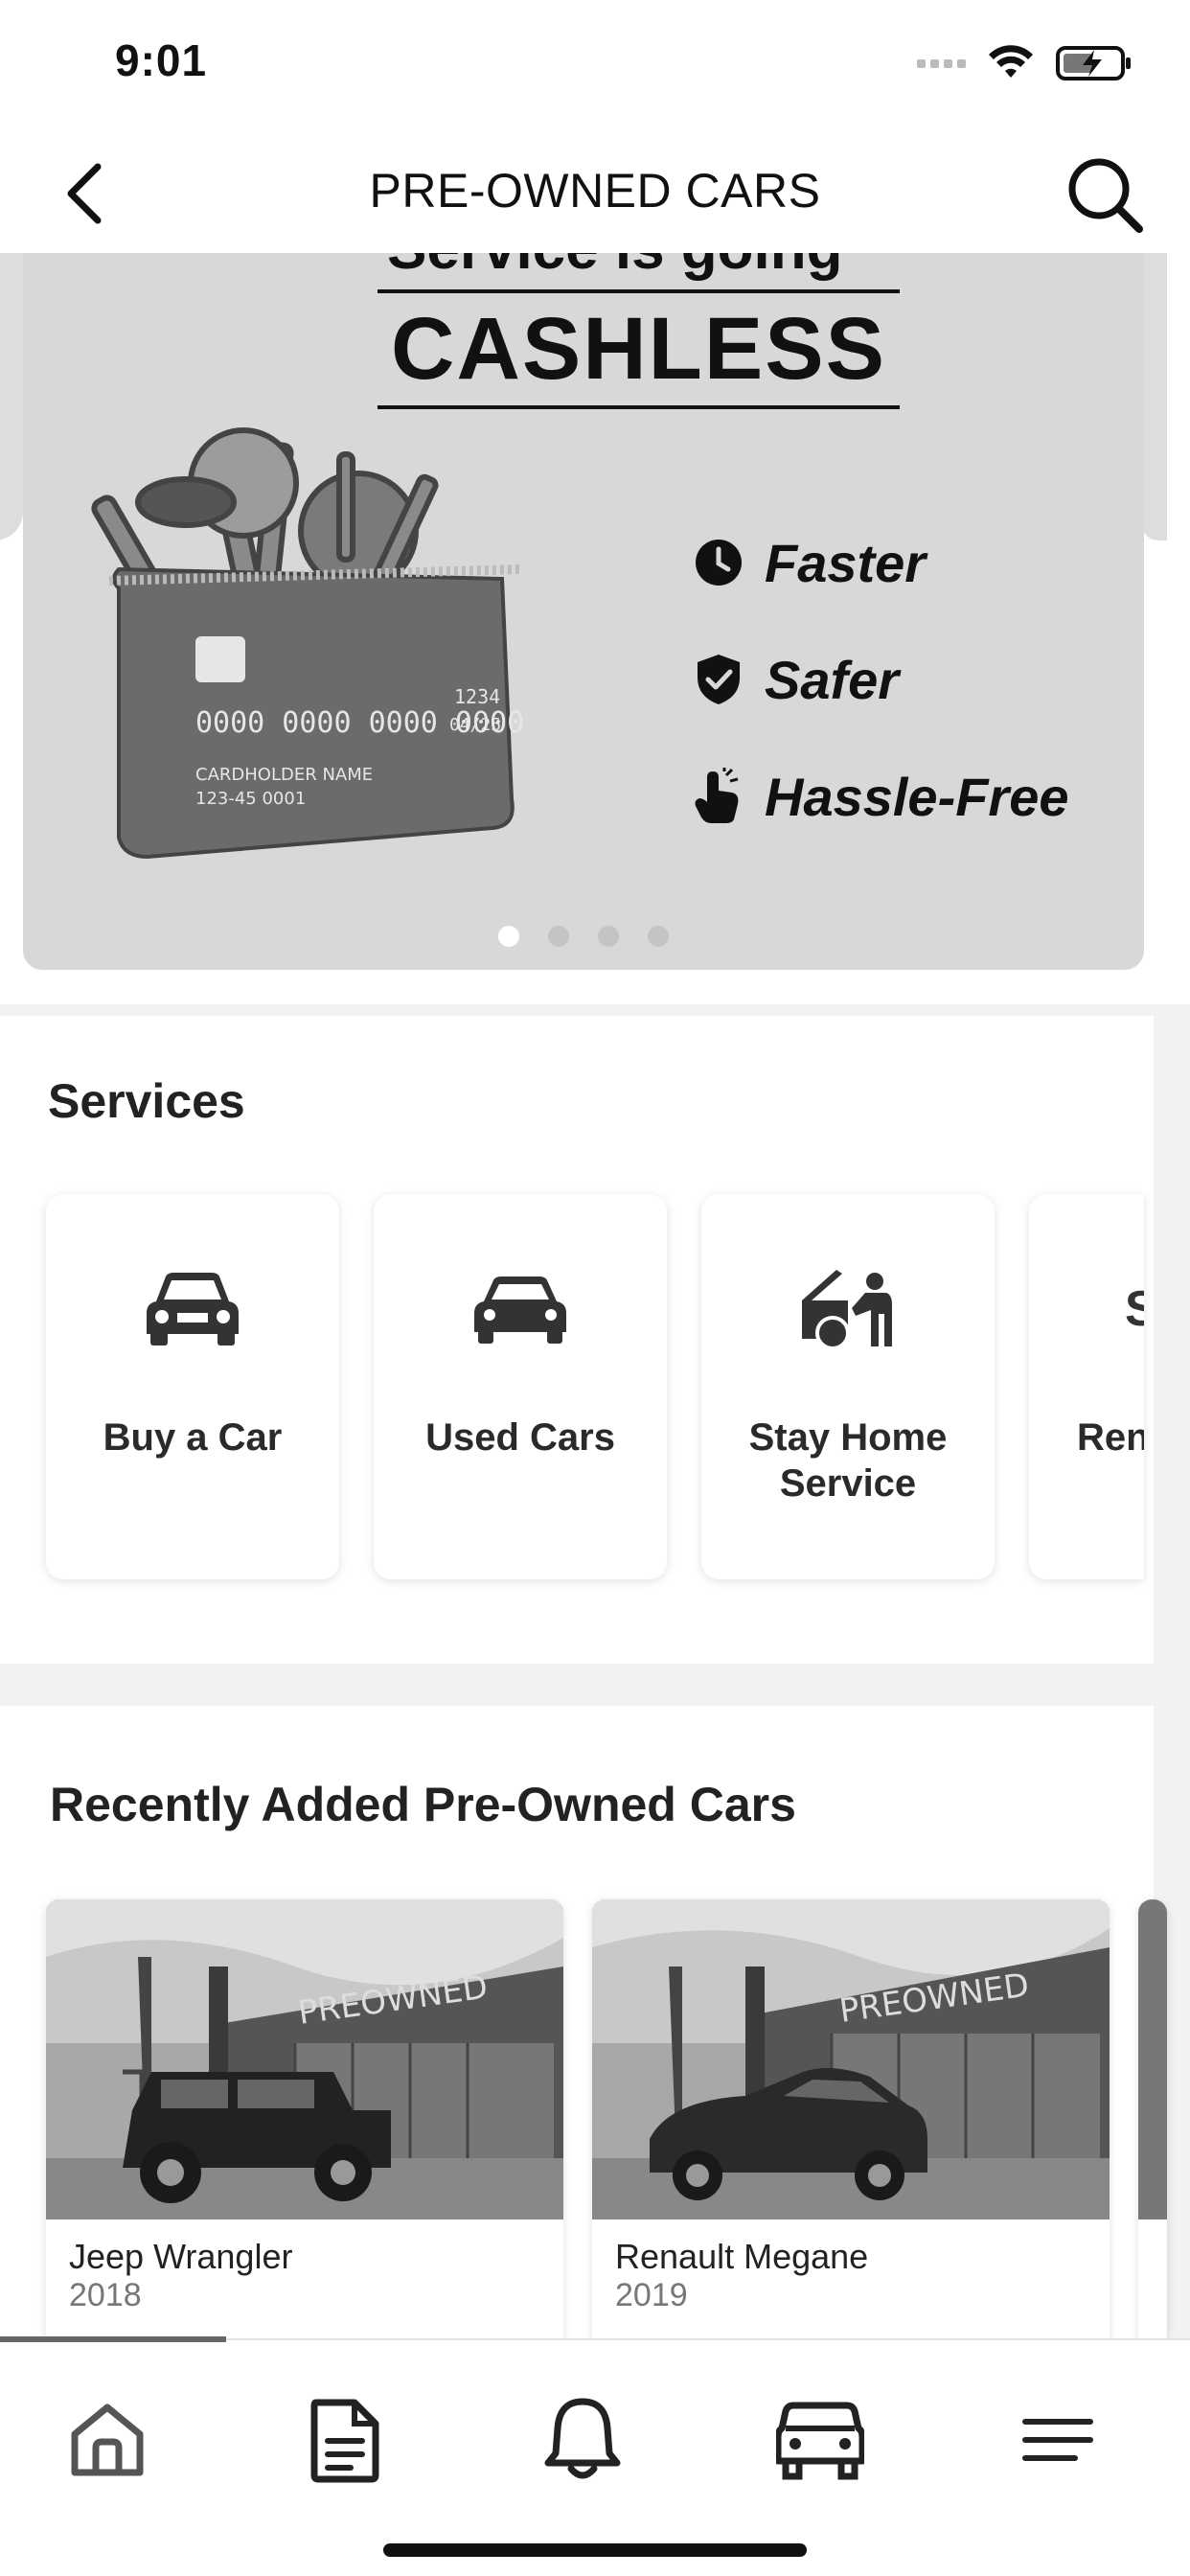  I want to click on search-button, so click(1105, 194).